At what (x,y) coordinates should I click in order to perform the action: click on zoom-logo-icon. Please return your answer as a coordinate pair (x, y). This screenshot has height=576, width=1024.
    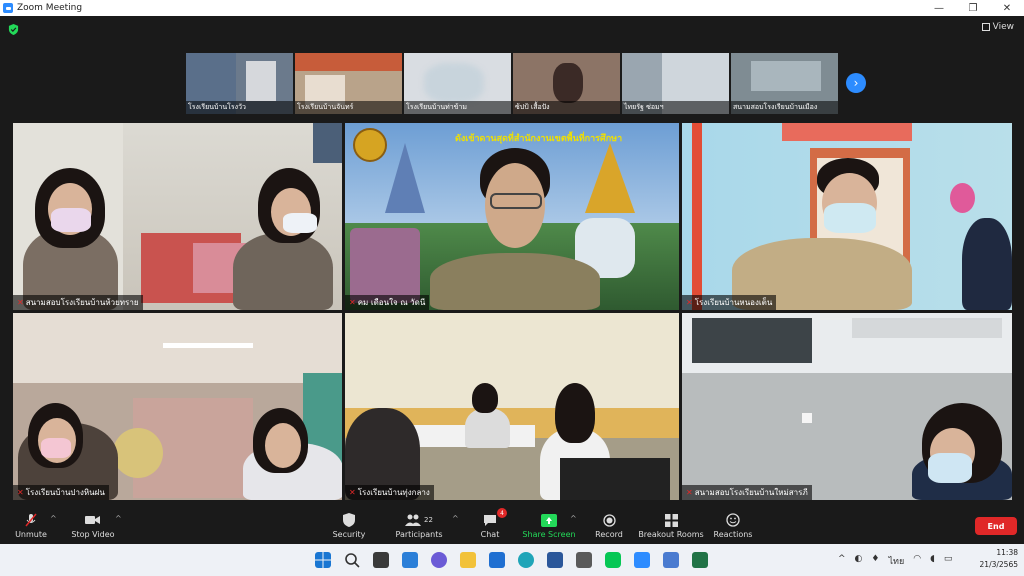
    Looking at the image, I should click on (8, 8).